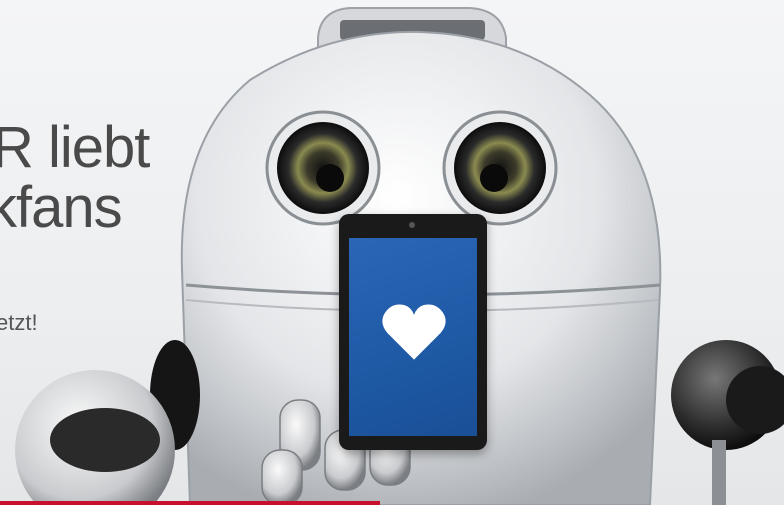 The width and height of the screenshot is (784, 505). I want to click on tablet-camera, so click(412, 225).